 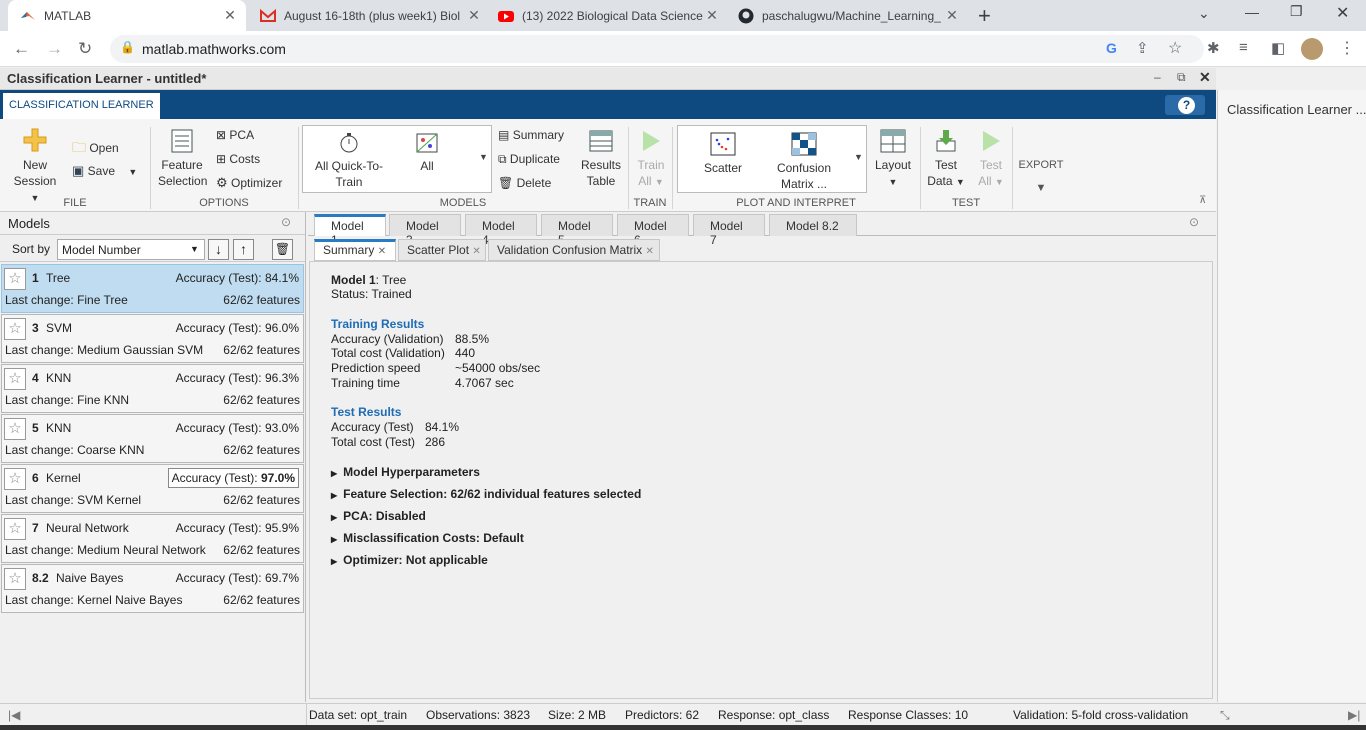 What do you see at coordinates (1194, 222) in the screenshot?
I see `doc-options-icon: ⊙` at bounding box center [1194, 222].